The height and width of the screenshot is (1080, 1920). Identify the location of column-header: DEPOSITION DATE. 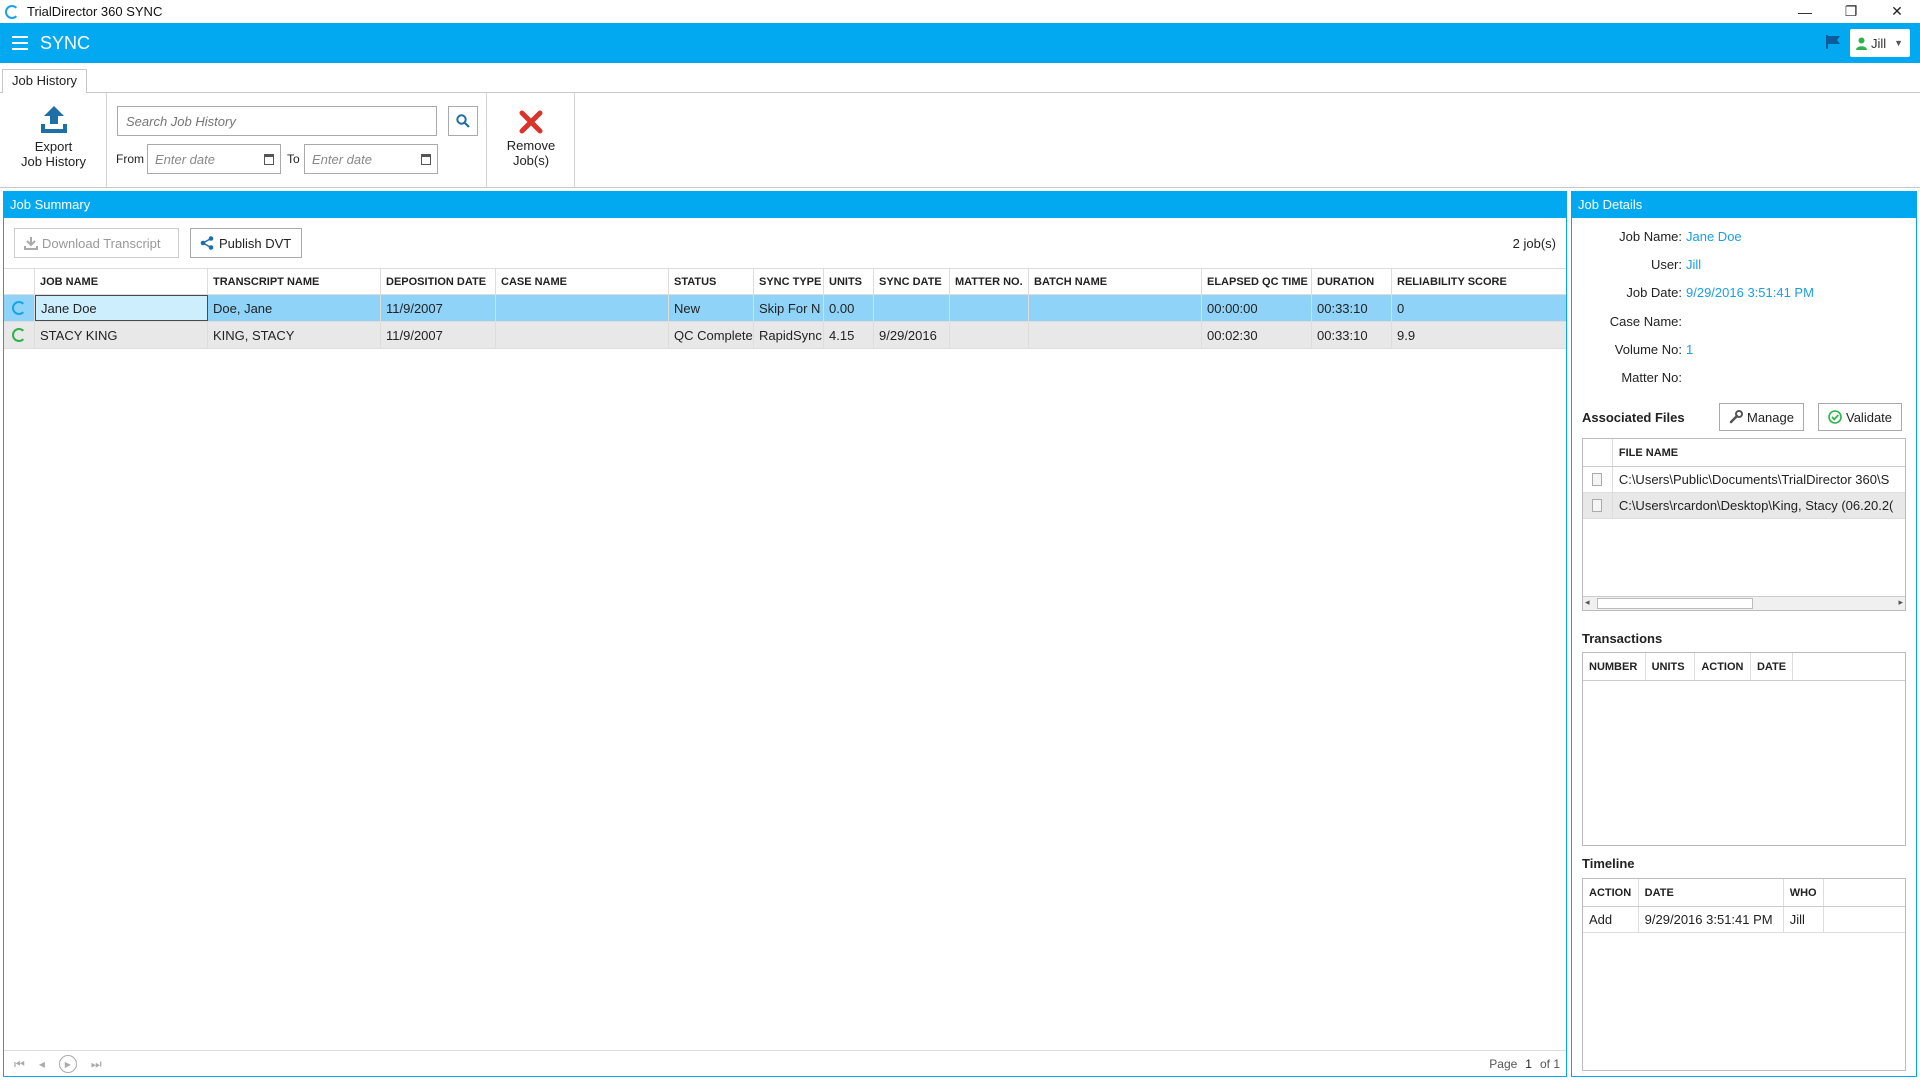
(438, 281).